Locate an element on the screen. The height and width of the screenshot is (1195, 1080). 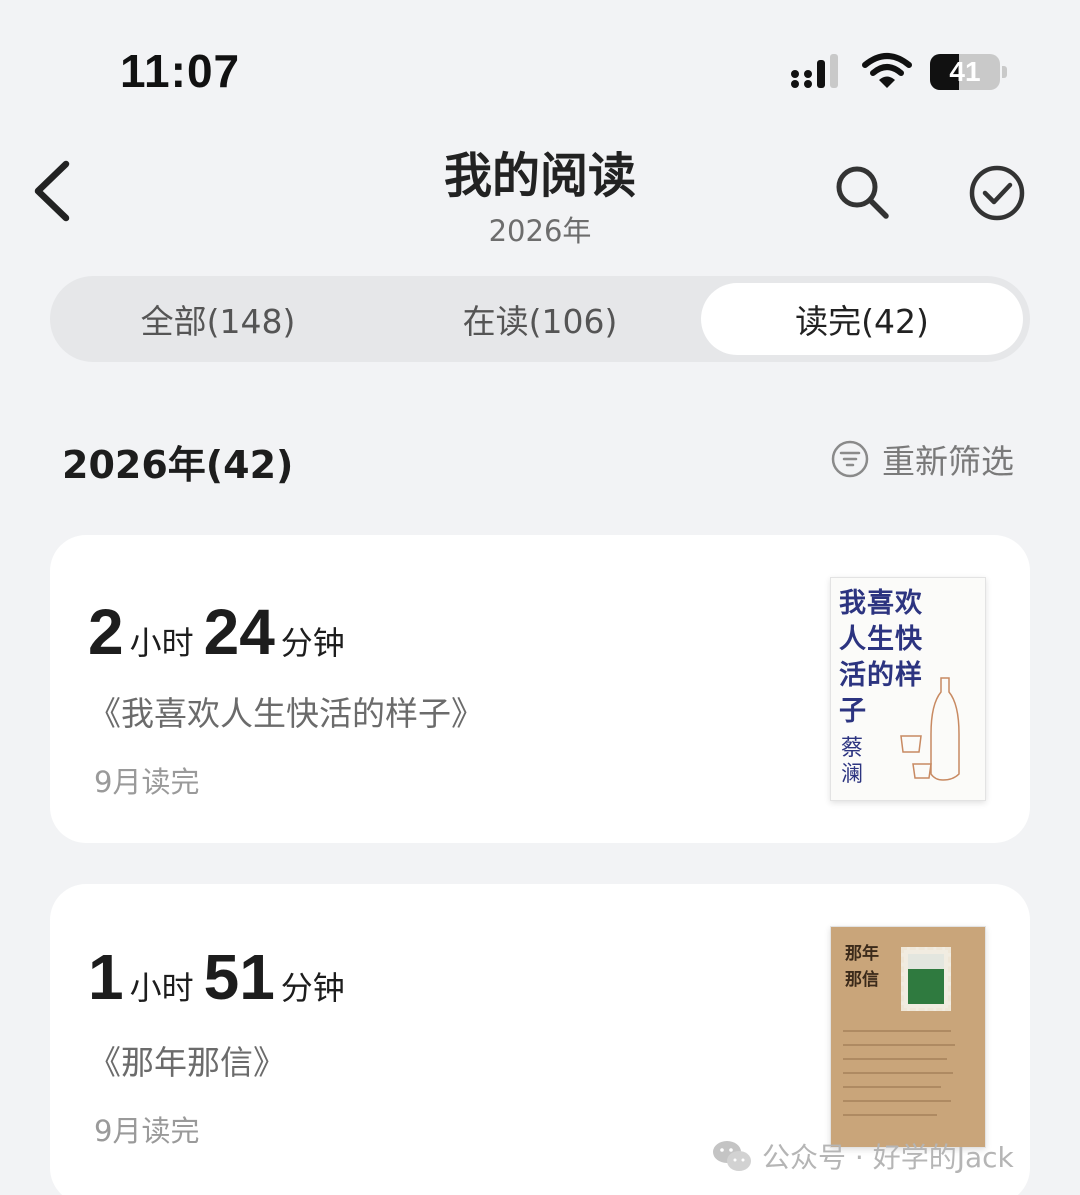
cover-author: 蔡澜 is located at coordinates (852, 761).